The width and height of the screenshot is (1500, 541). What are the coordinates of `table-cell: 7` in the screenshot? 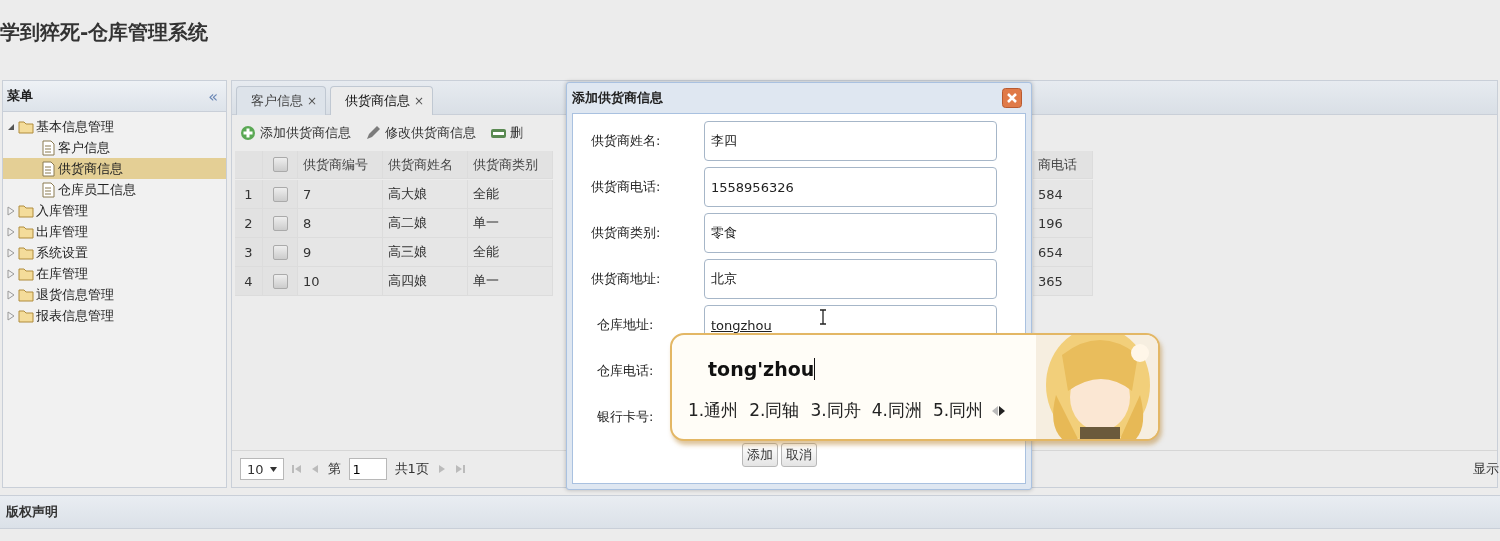 It's located at (340, 194).